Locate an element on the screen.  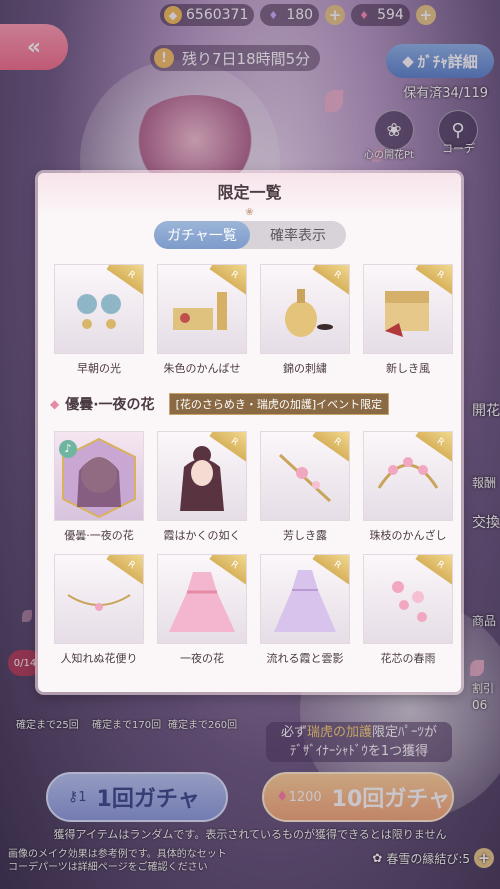
item-card: R 朱色のかんばせ is located at coordinates (202, 320).